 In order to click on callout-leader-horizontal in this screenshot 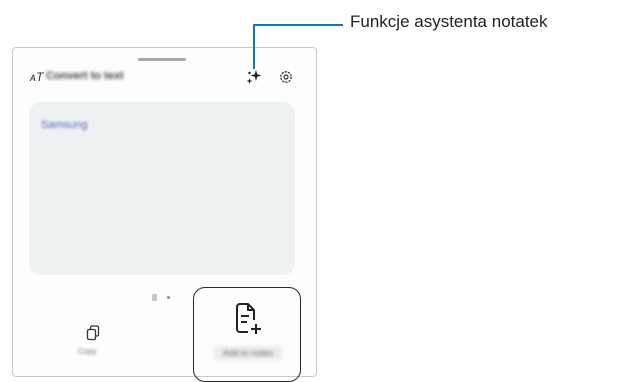, I will do `click(298, 25)`.